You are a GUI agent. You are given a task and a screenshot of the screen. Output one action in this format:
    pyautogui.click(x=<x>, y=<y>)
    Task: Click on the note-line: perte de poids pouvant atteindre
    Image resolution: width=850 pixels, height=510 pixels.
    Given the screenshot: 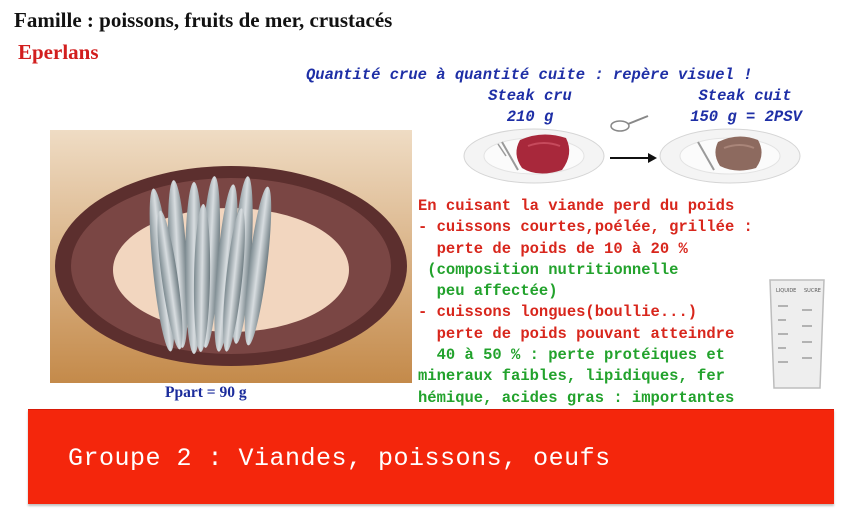 What is the action you would take?
    pyautogui.click(x=576, y=333)
    